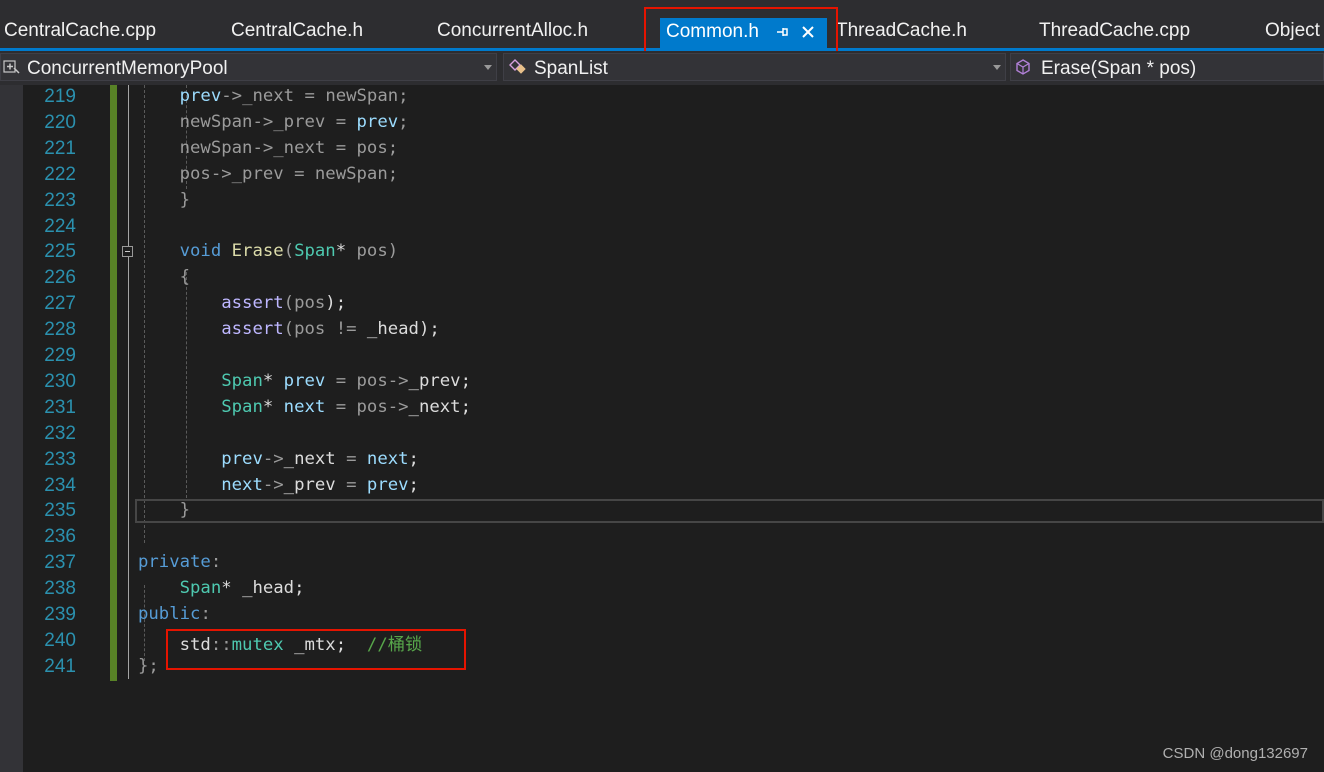 The width and height of the screenshot is (1324, 772). Describe the element at coordinates (60, 355) in the screenshot. I see `line-number: 229` at that location.